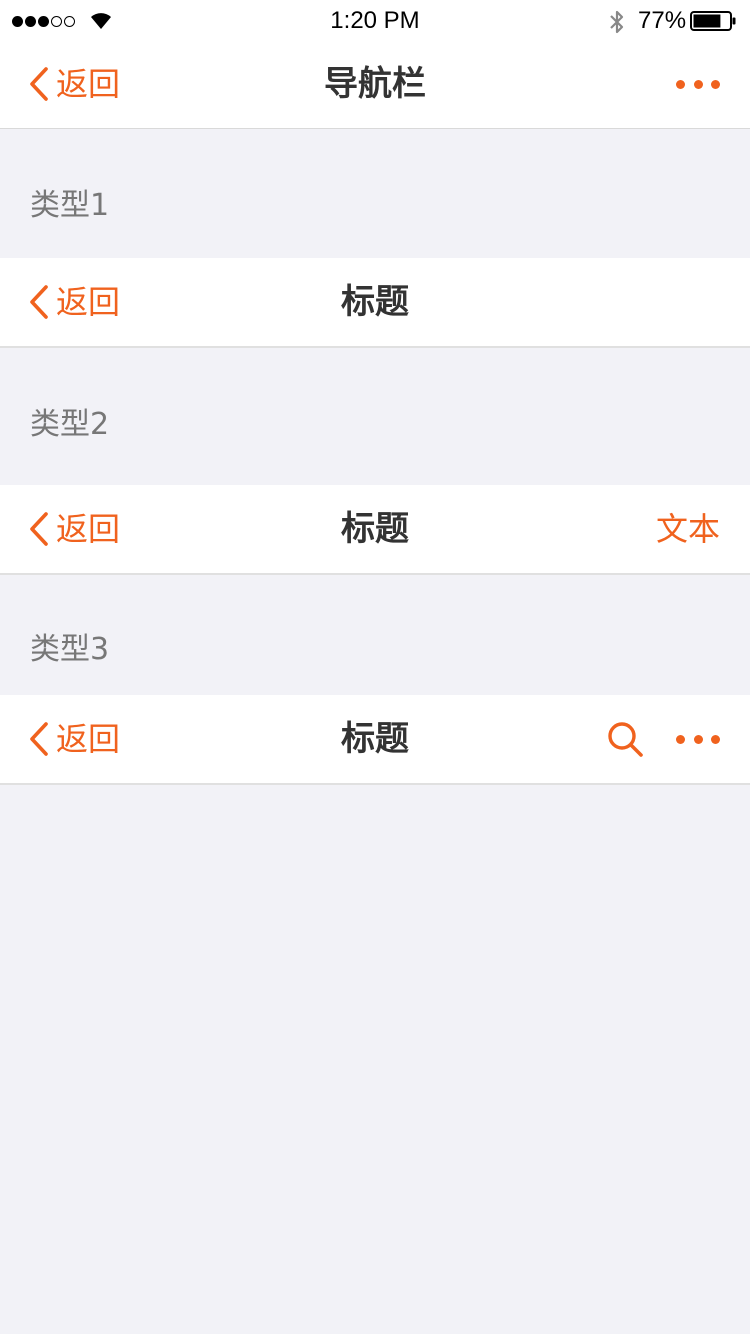 This screenshot has height=1334, width=750. What do you see at coordinates (375, 20) in the screenshot?
I see `status-bar: 1:20 PM 77%` at bounding box center [375, 20].